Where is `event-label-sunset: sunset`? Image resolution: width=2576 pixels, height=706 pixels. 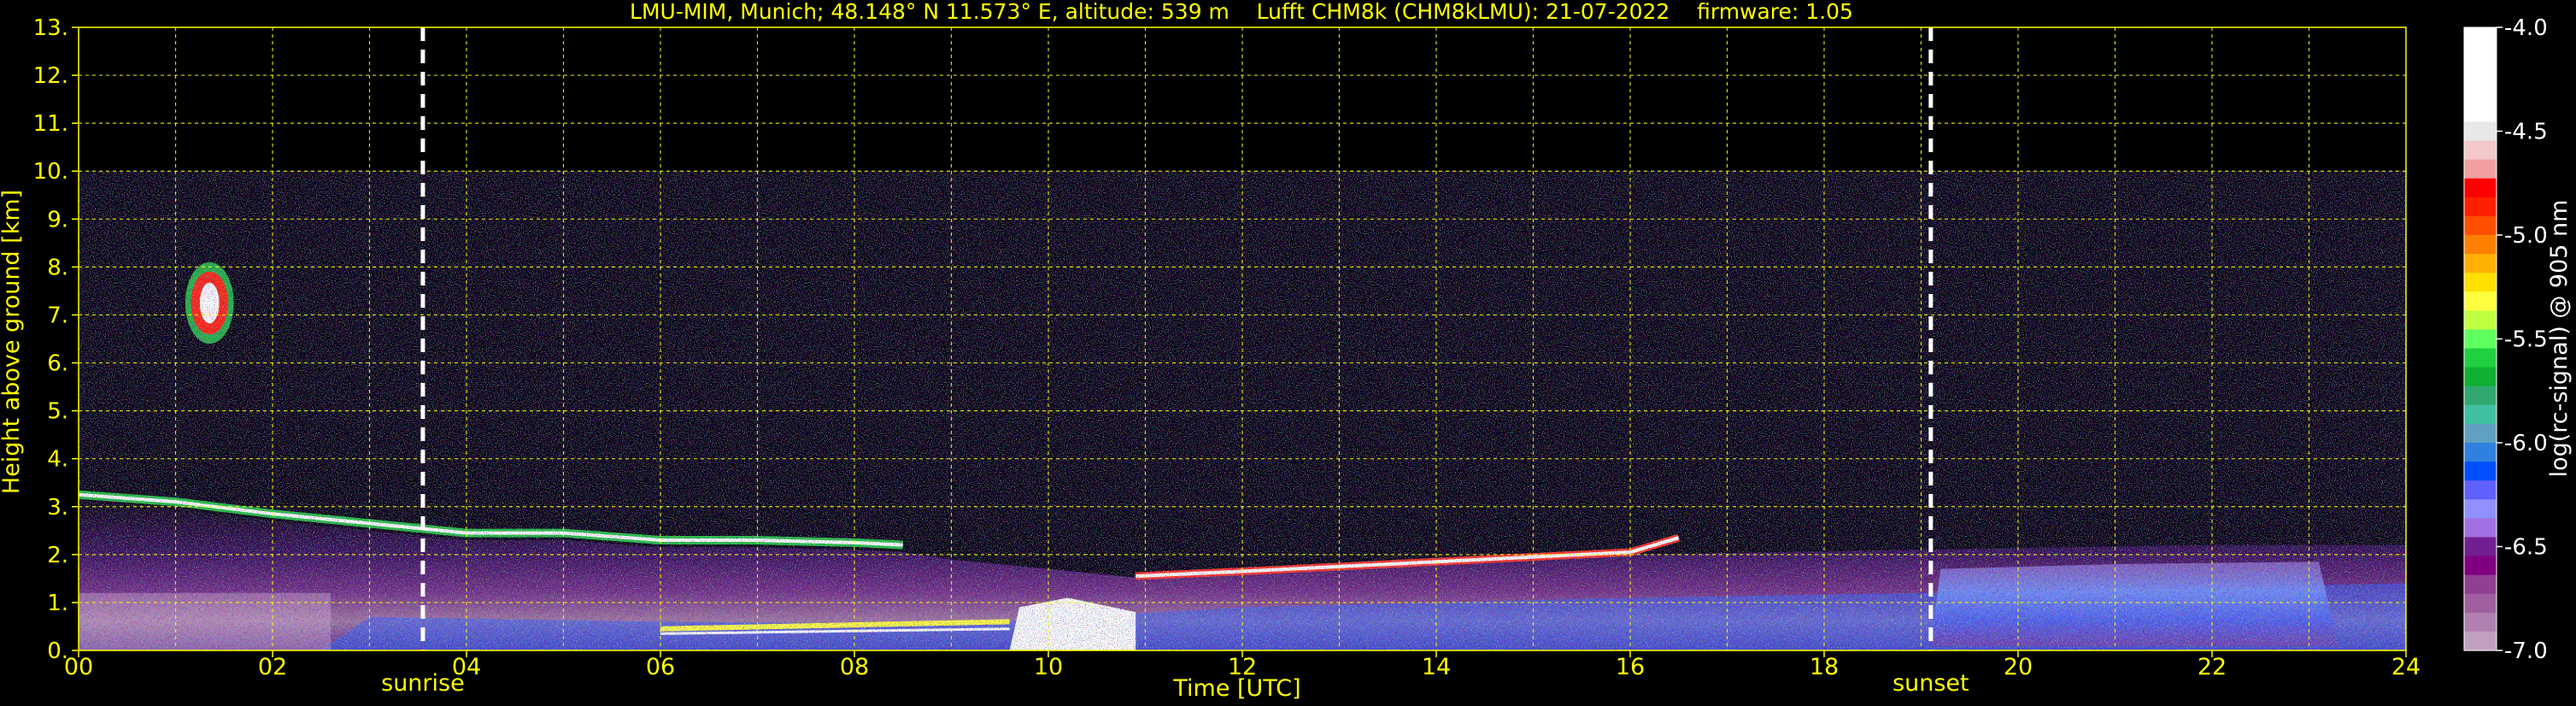
event-label-sunset: sunset is located at coordinates (1930, 683).